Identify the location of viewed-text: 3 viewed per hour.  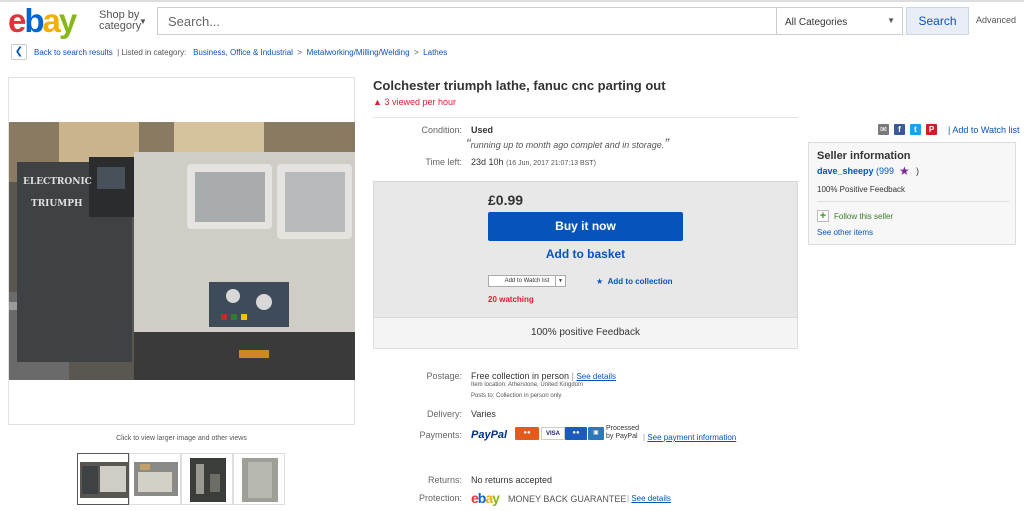
(420, 102).